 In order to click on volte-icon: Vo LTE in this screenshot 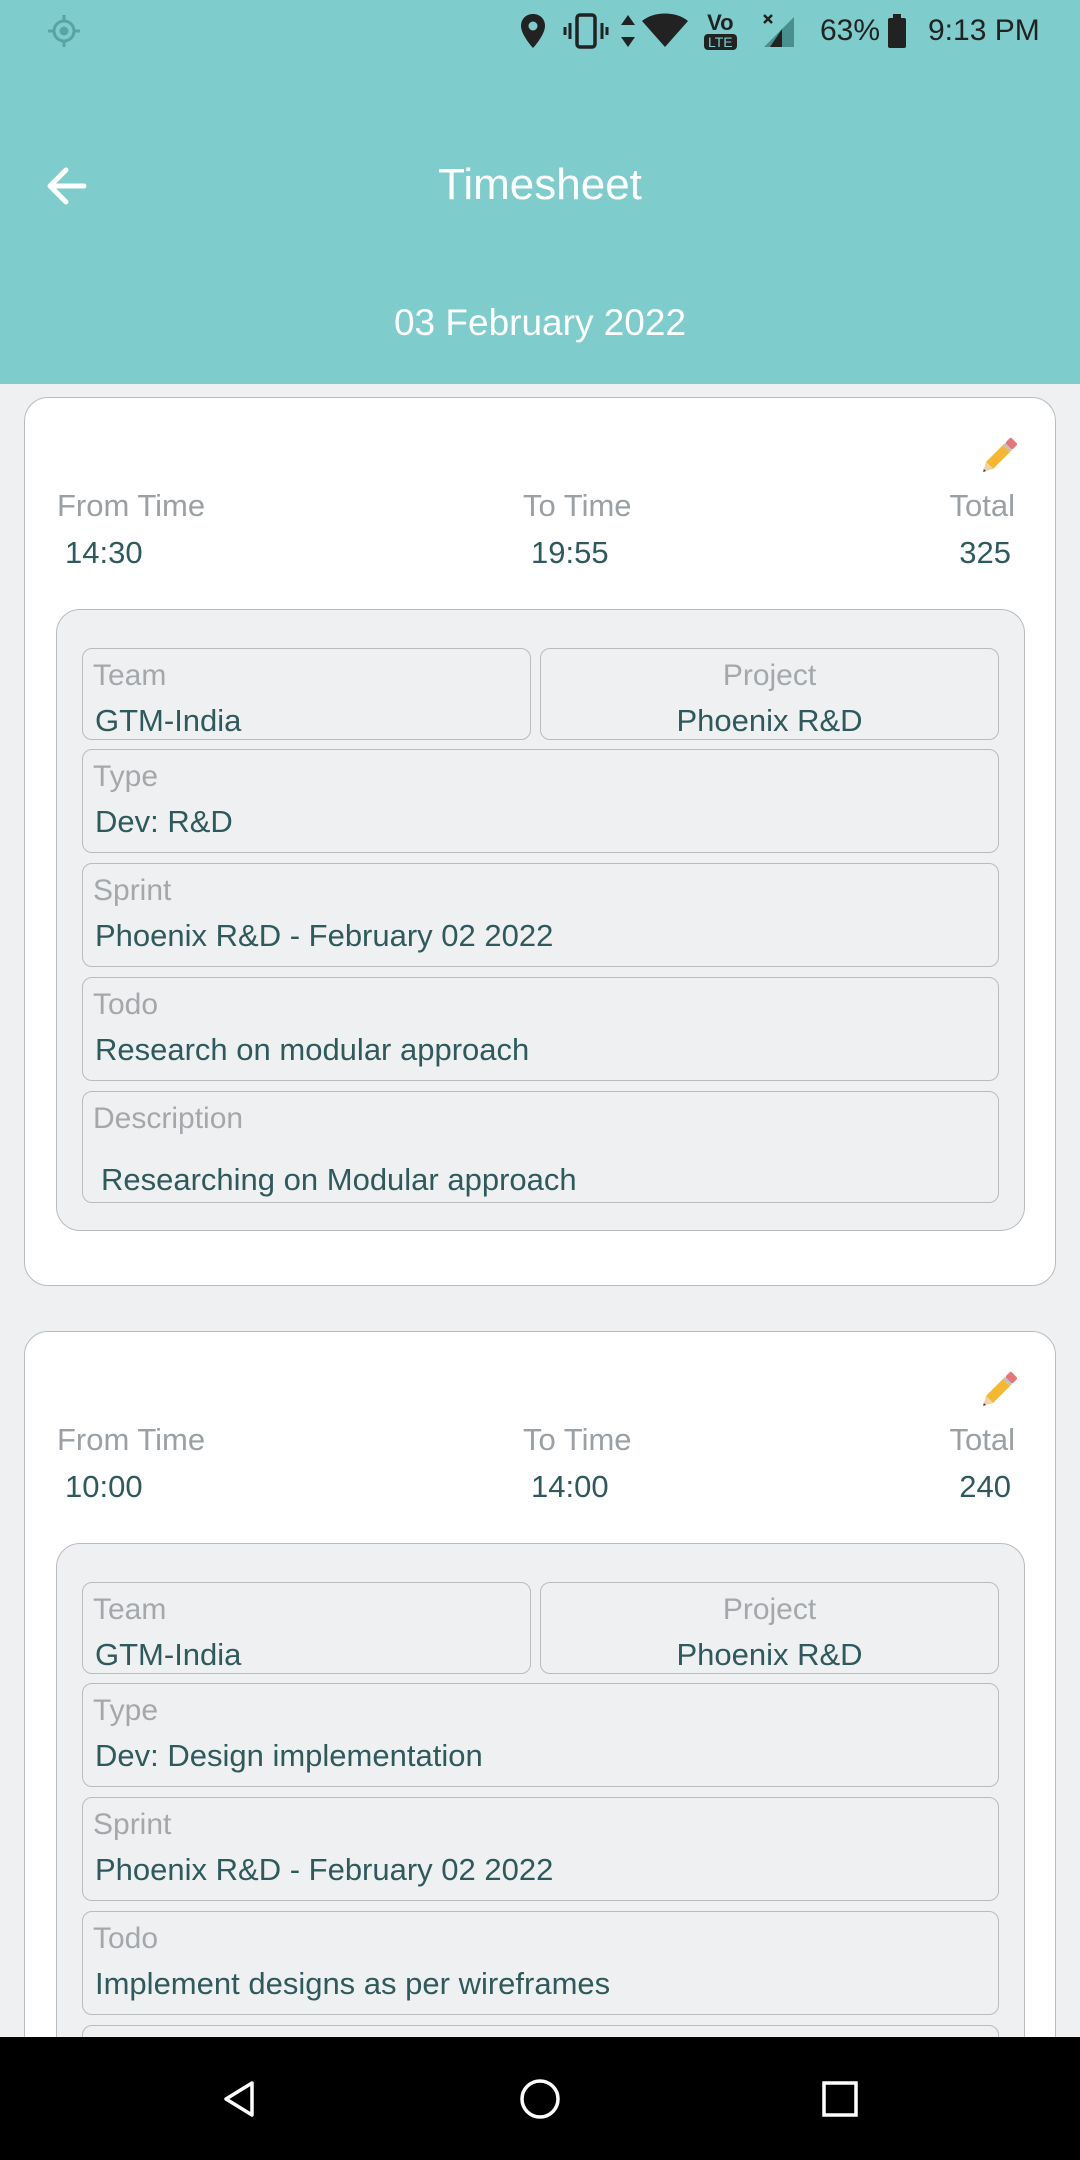, I will do `click(720, 31)`.